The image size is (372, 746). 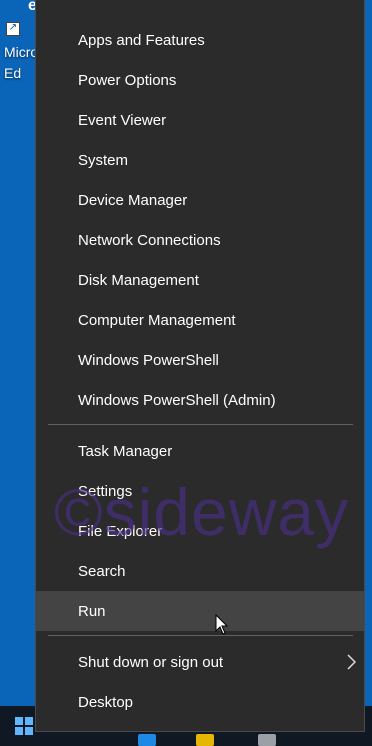 I want to click on menu-item-shut-down-or-sign-out: Shut down or sign out, so click(x=200, y=662).